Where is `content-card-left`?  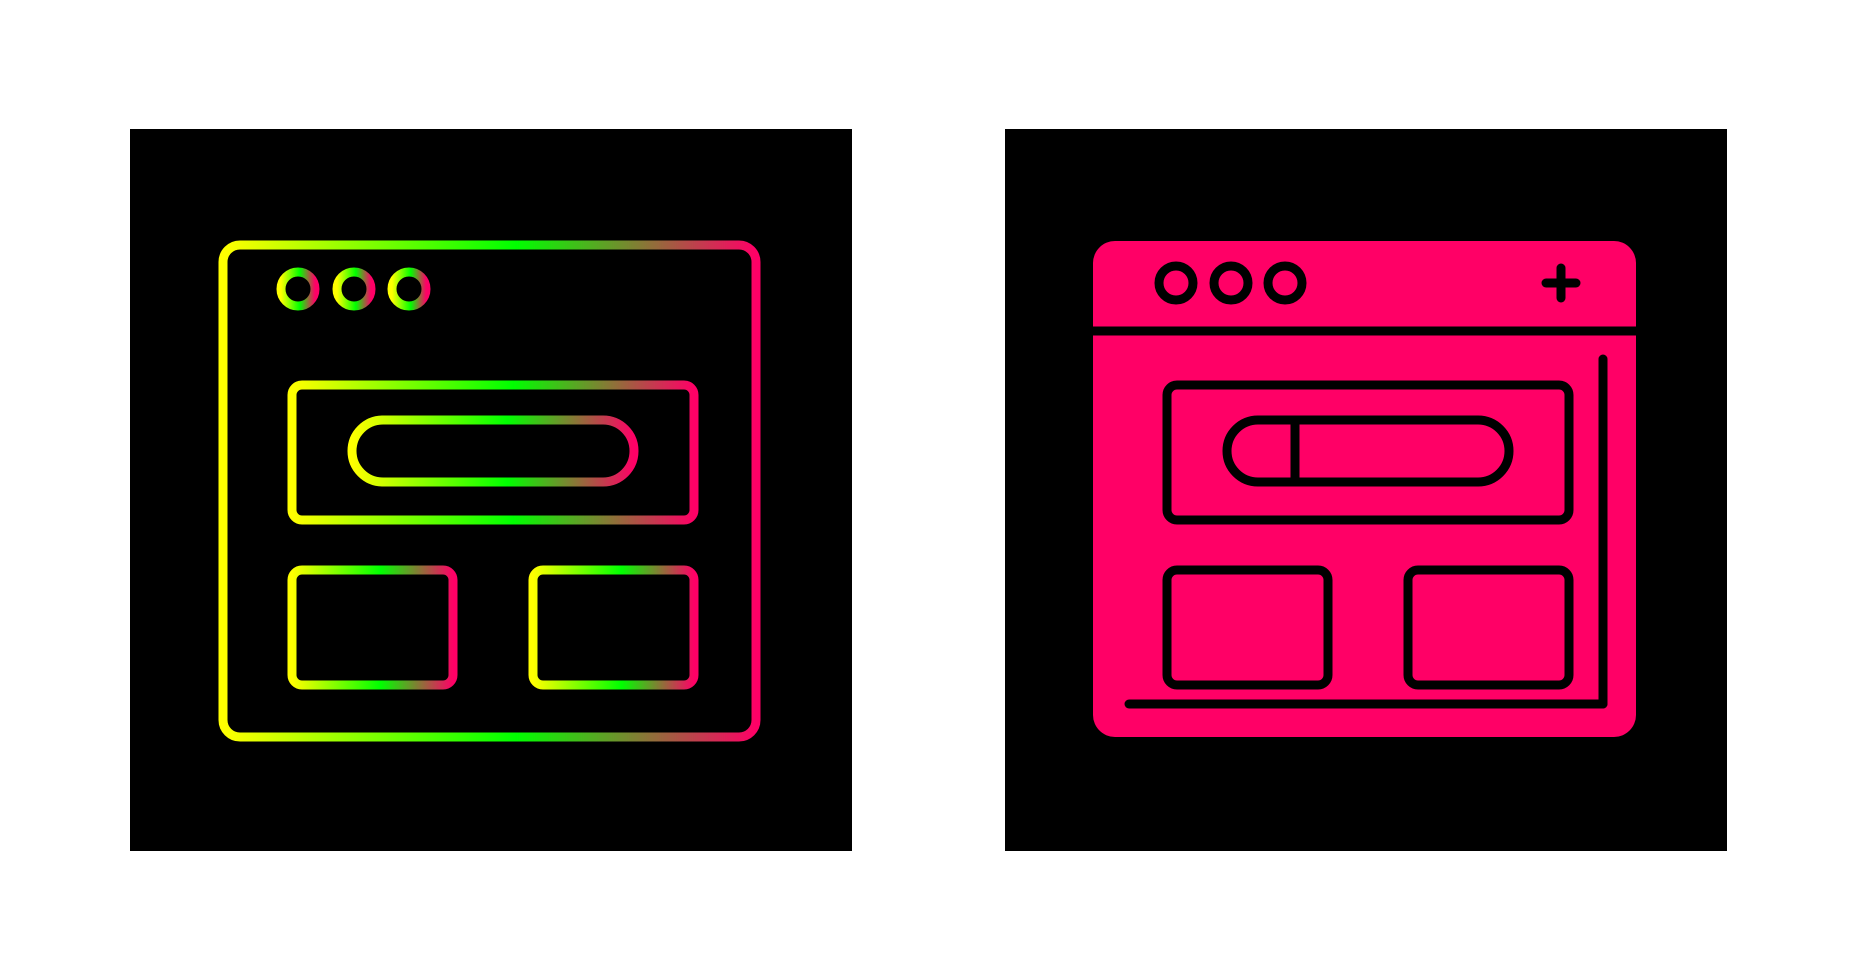 content-card-left is located at coordinates (372, 627).